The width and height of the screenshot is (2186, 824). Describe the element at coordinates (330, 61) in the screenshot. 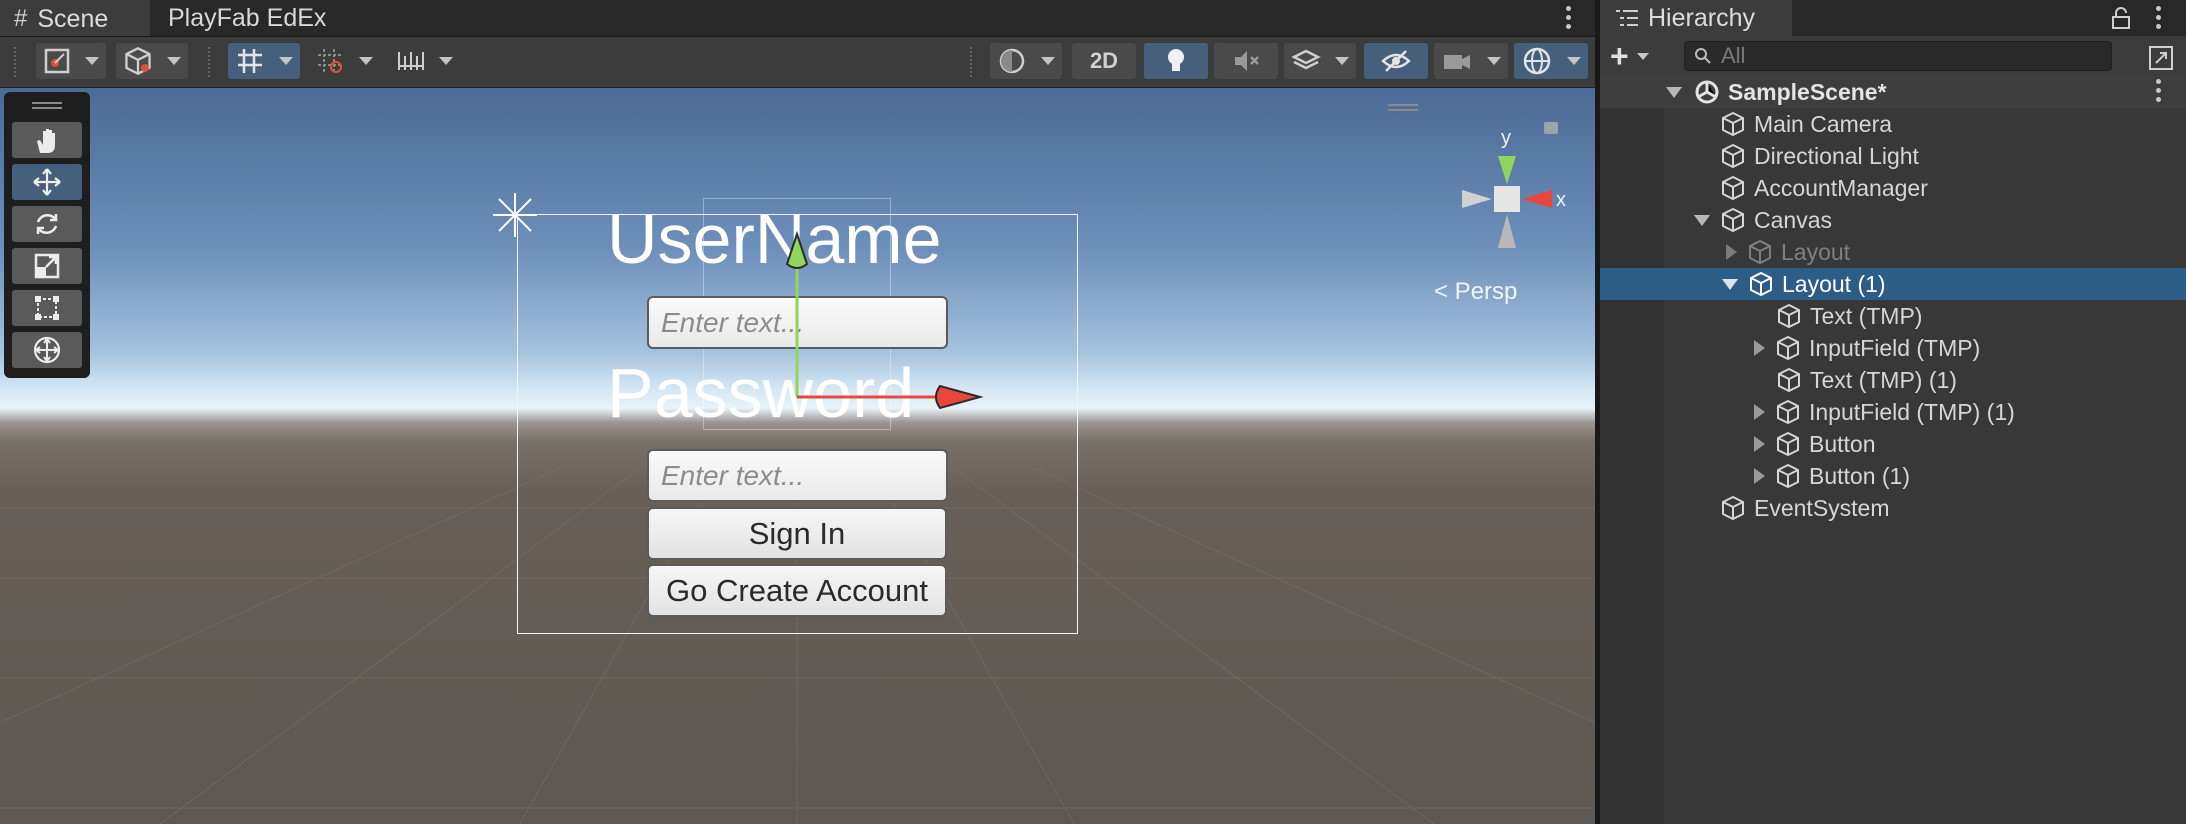

I see `increment-snap-icon` at that location.